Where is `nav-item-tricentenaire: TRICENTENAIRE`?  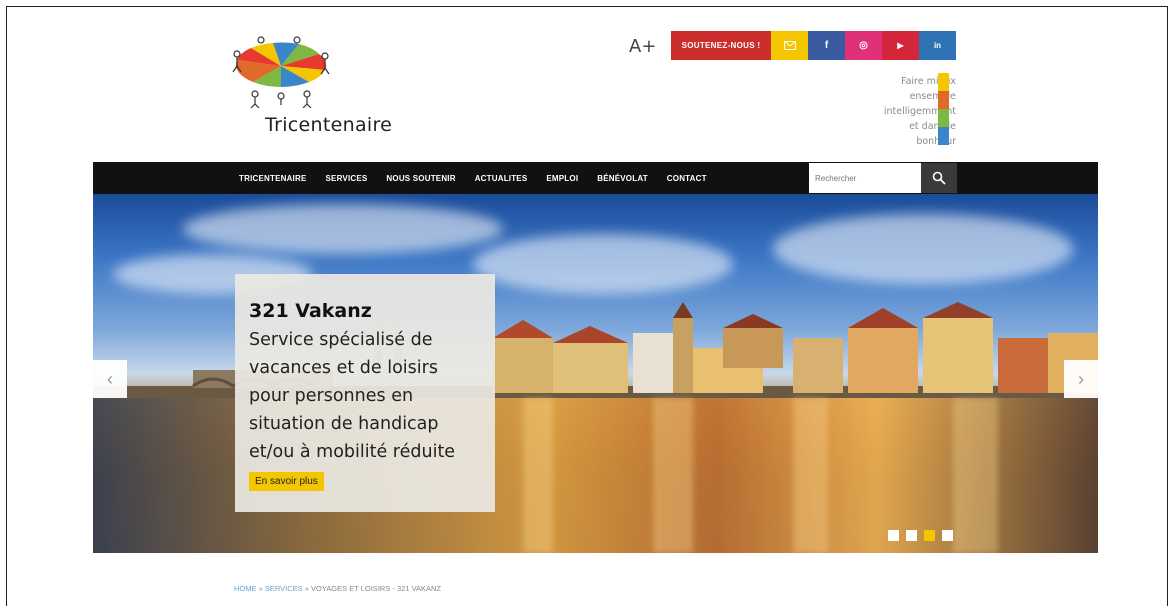
nav-item-tricentenaire: TRICENTENAIRE is located at coordinates (273, 178).